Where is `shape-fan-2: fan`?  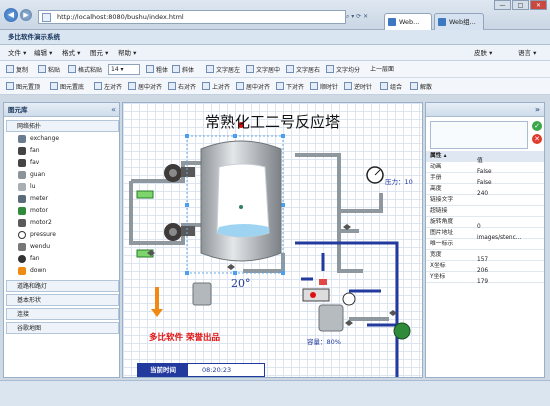 shape-fan-2: fan is located at coordinates (29, 258).